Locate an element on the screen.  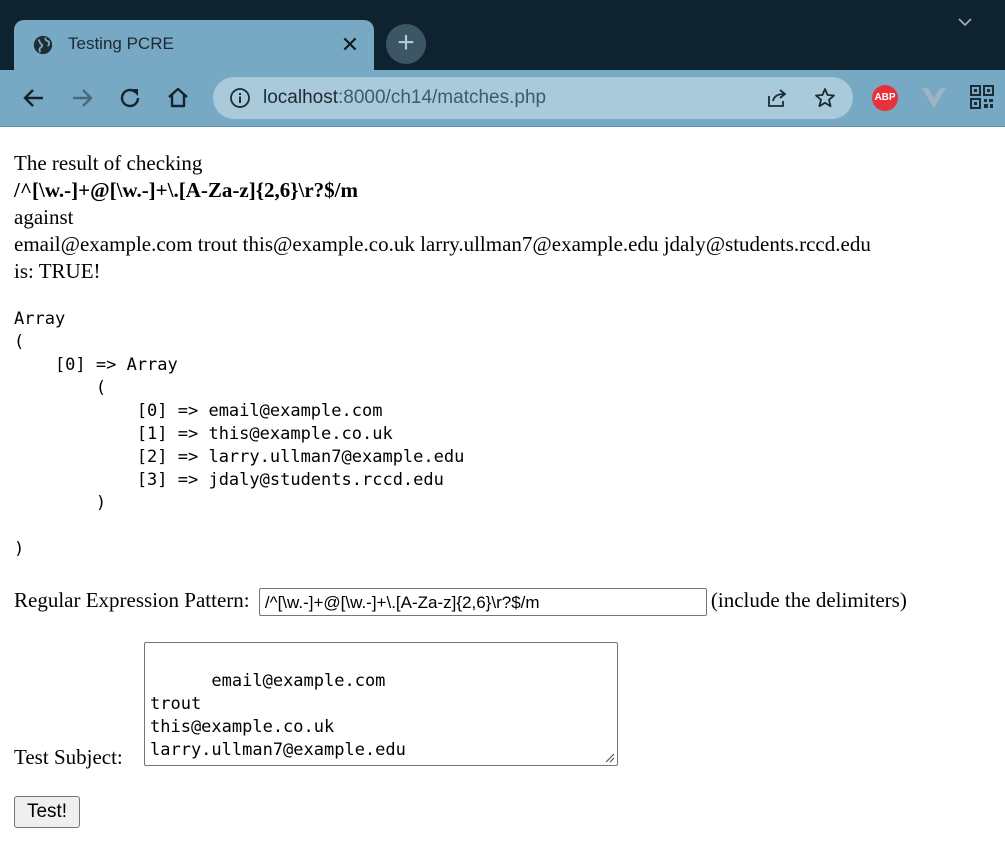
browser-toolbar: localhost:8000/ch14/matches.php ABP is located at coordinates (502, 98).